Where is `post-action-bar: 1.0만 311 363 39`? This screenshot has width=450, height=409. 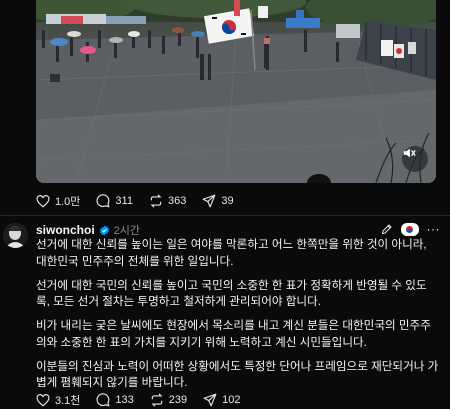 post-action-bar: 1.0만 311 363 39 is located at coordinates (143, 201).